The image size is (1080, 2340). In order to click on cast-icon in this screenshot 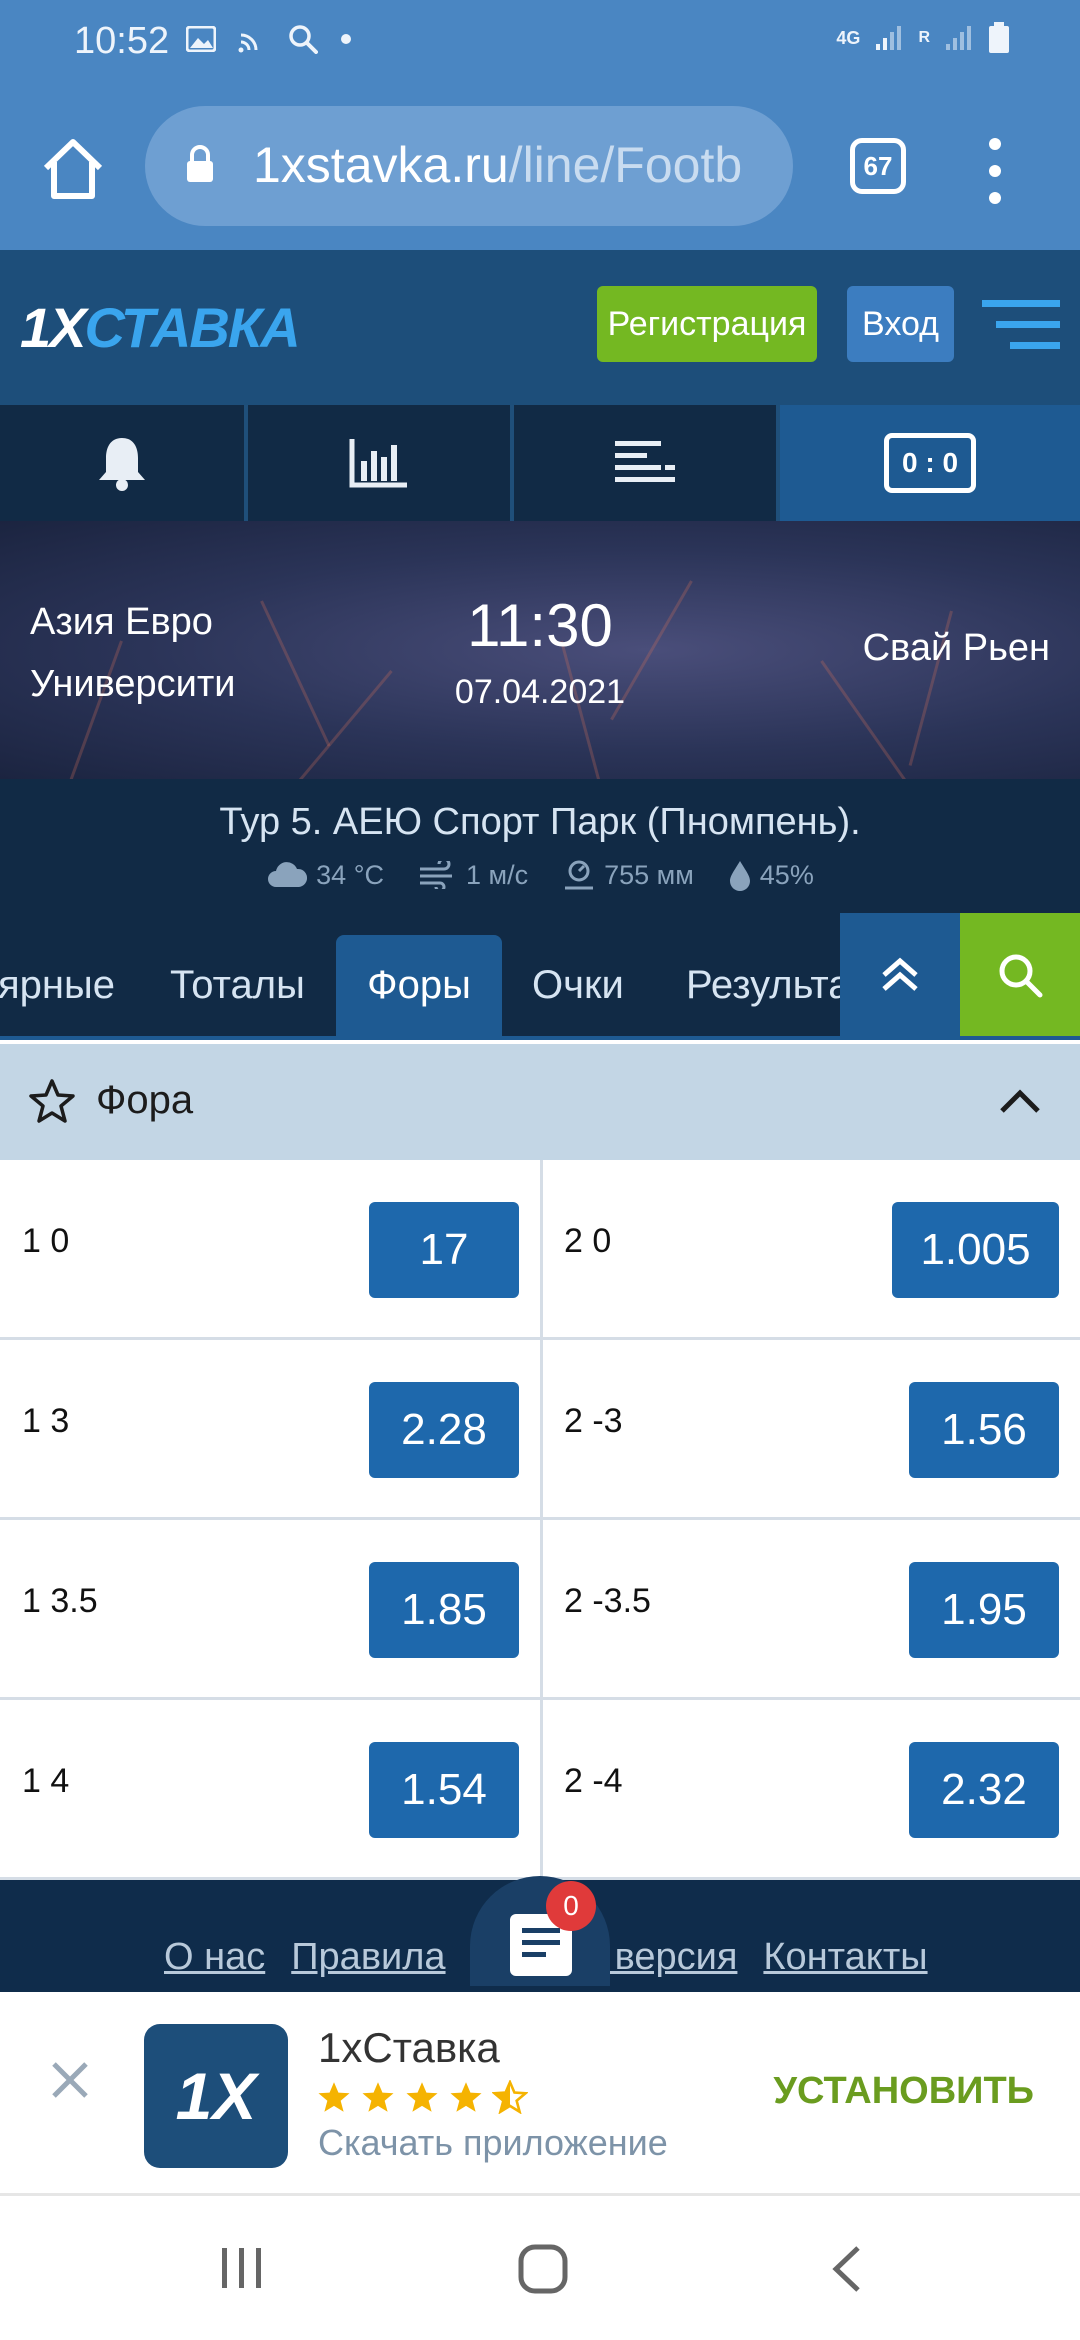, I will do `click(248, 43)`.